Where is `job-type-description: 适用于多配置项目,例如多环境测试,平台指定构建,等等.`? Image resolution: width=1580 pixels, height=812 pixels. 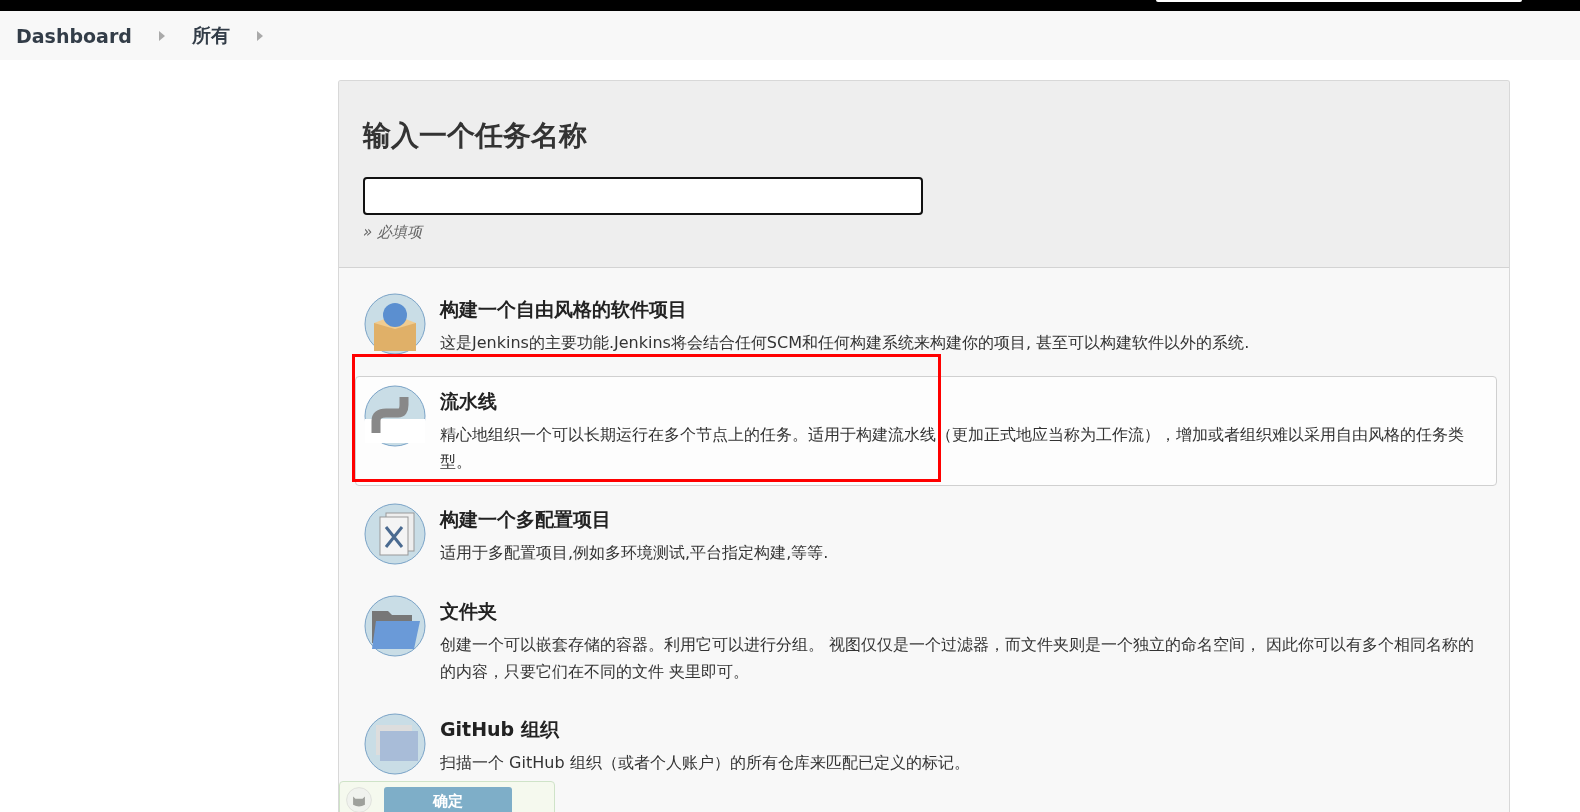
job-type-description: 适用于多配置项目,例如多环境测试,平台指定构建,等等. is located at coordinates (634, 553).